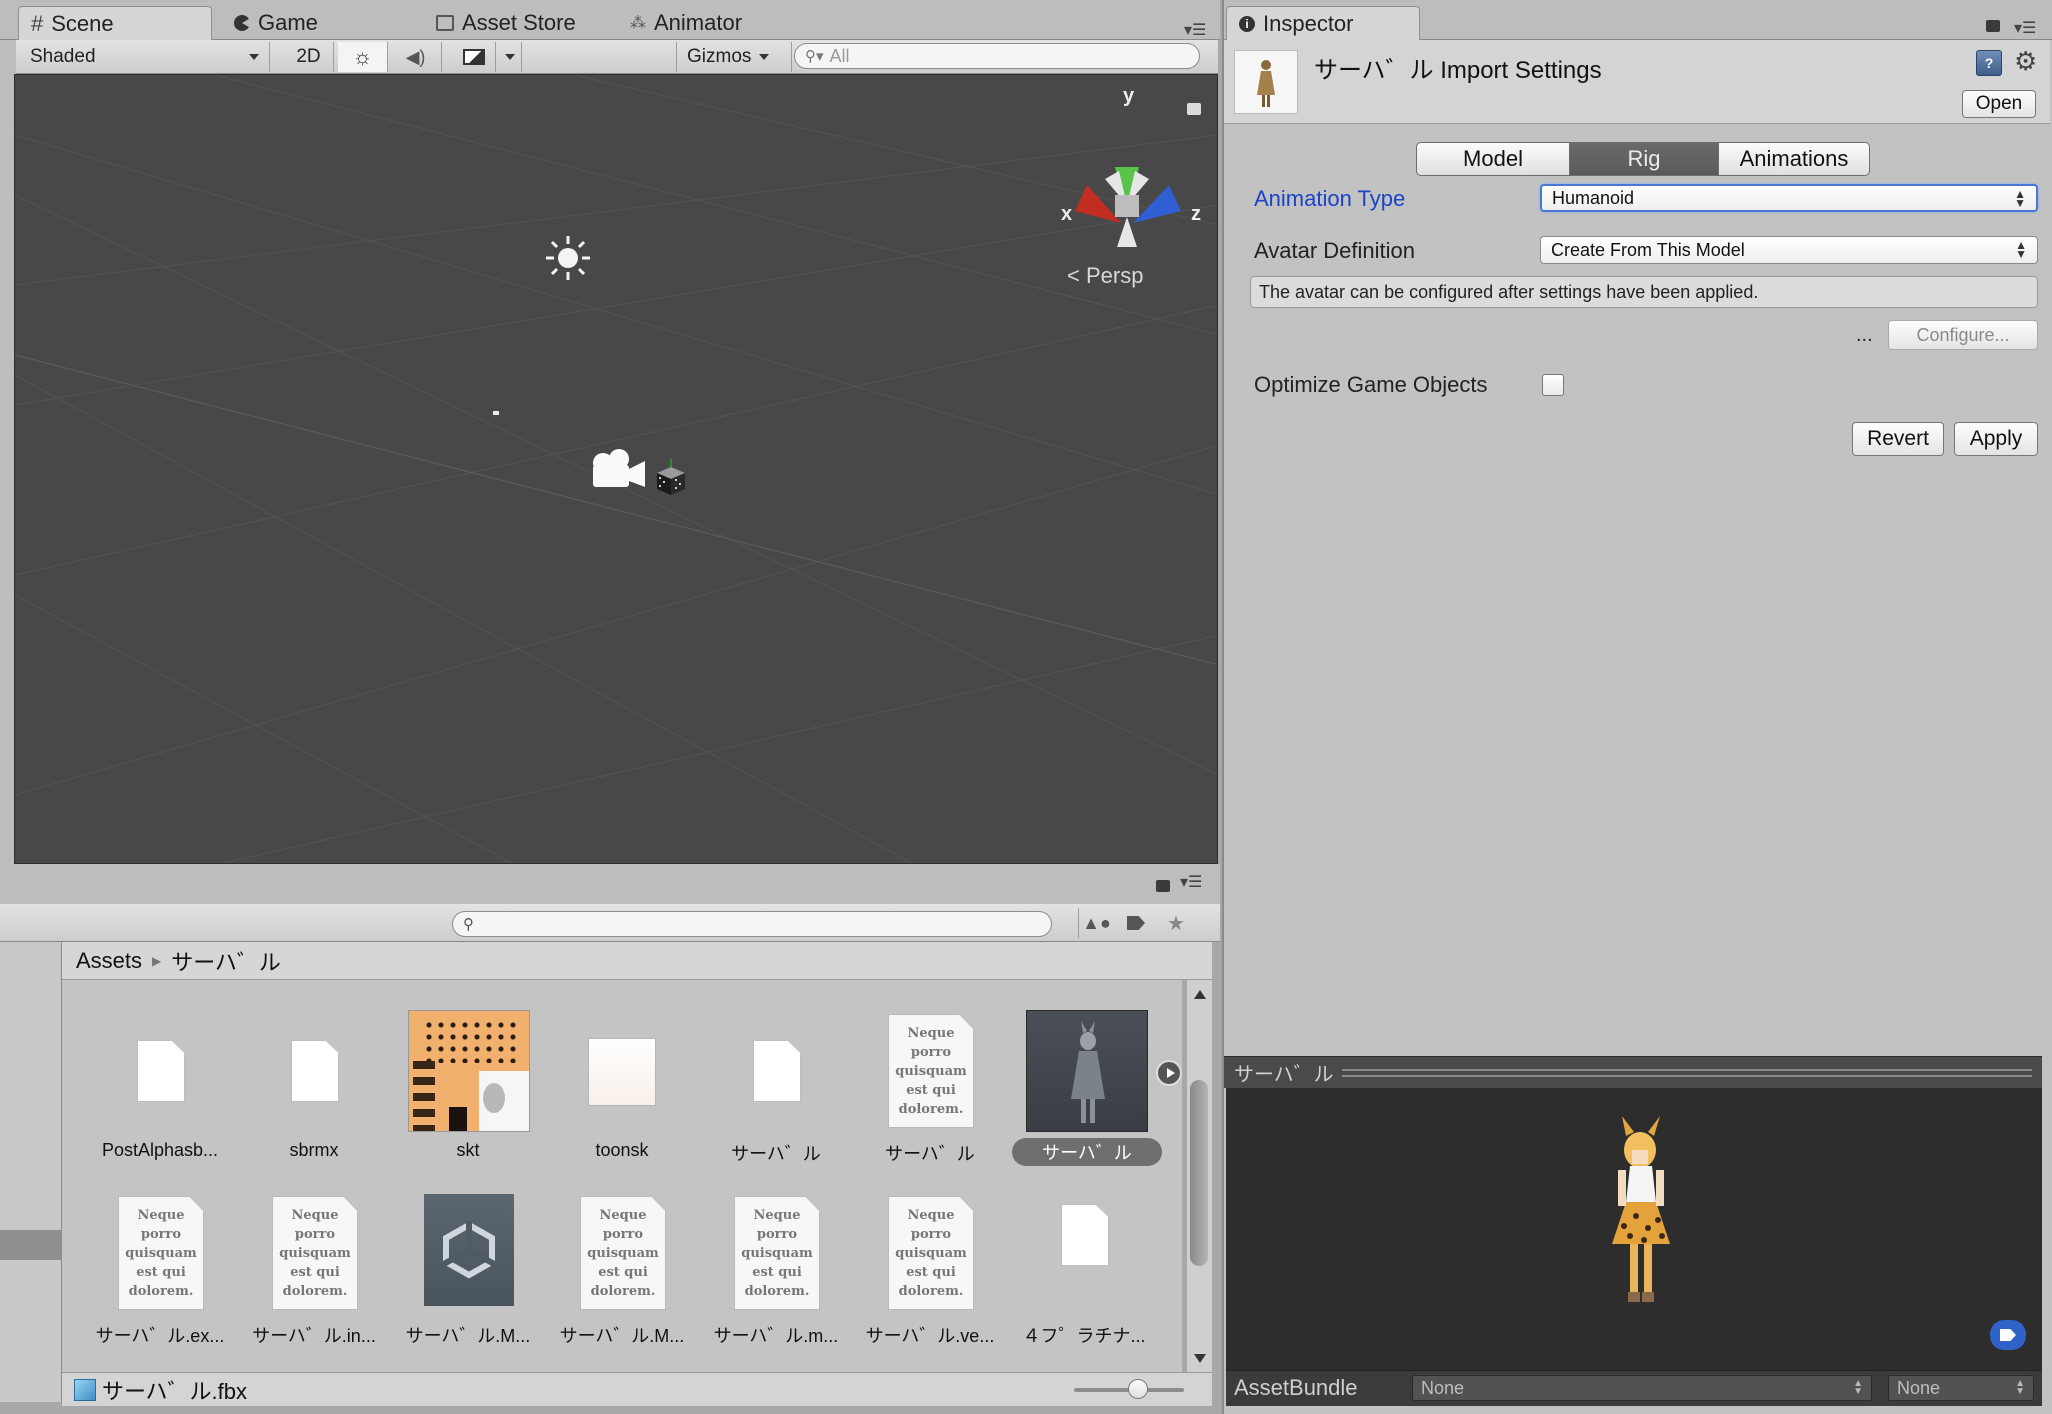 This screenshot has height=1414, width=2052. Describe the element at coordinates (1789, 250) in the screenshot. I see `avatar-definition-dropdown: Create From This Model ▲ ▼` at that location.